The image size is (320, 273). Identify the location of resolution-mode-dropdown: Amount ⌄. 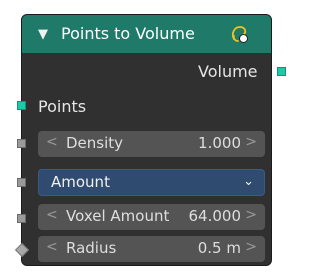
(151, 182).